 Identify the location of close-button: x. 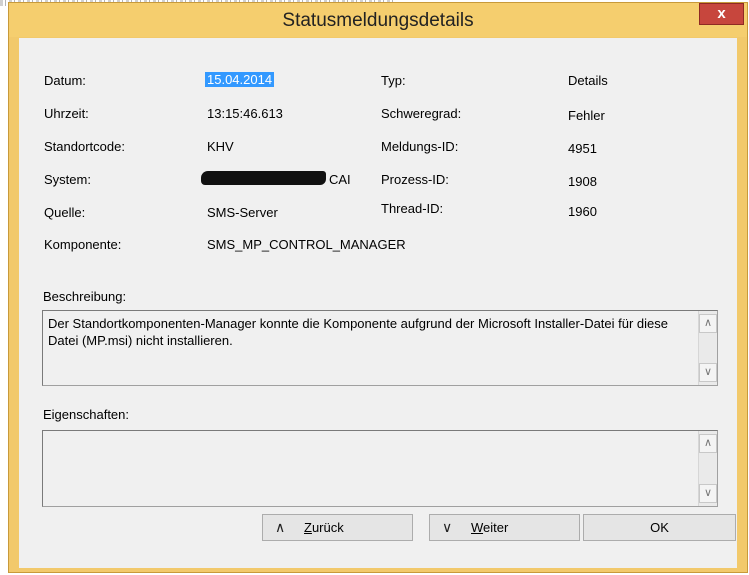
(721, 14).